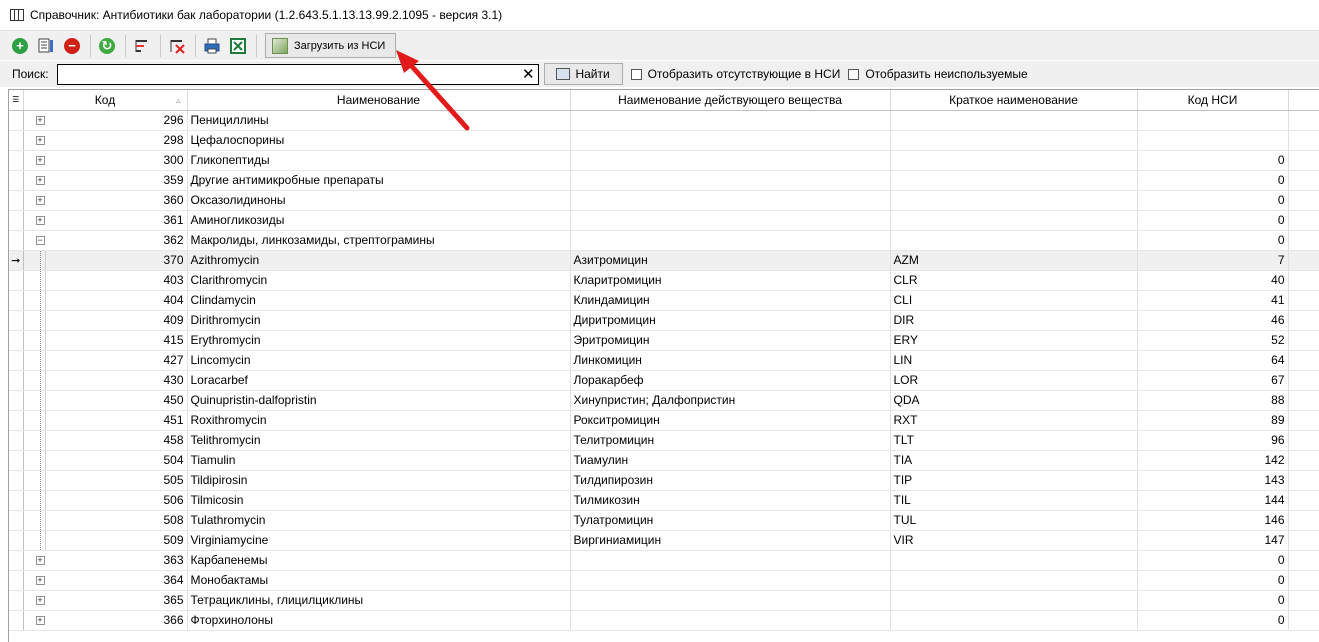 The height and width of the screenshot is (642, 1319). Describe the element at coordinates (1213, 440) in the screenshot. I see `nsi-code-cell: 96` at that location.